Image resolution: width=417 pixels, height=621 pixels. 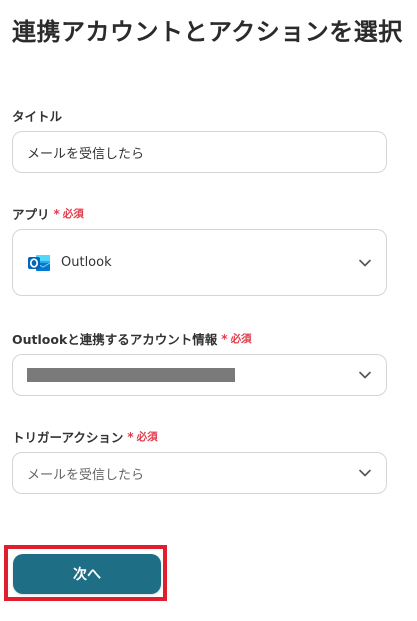 I want to click on next-button: 次へ, so click(x=87, y=574).